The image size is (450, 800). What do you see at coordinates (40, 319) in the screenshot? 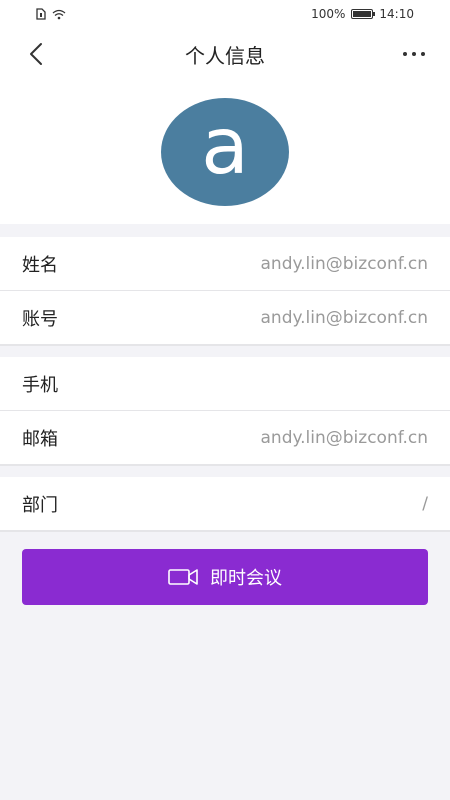
I see `row-label: 账号` at bounding box center [40, 319].